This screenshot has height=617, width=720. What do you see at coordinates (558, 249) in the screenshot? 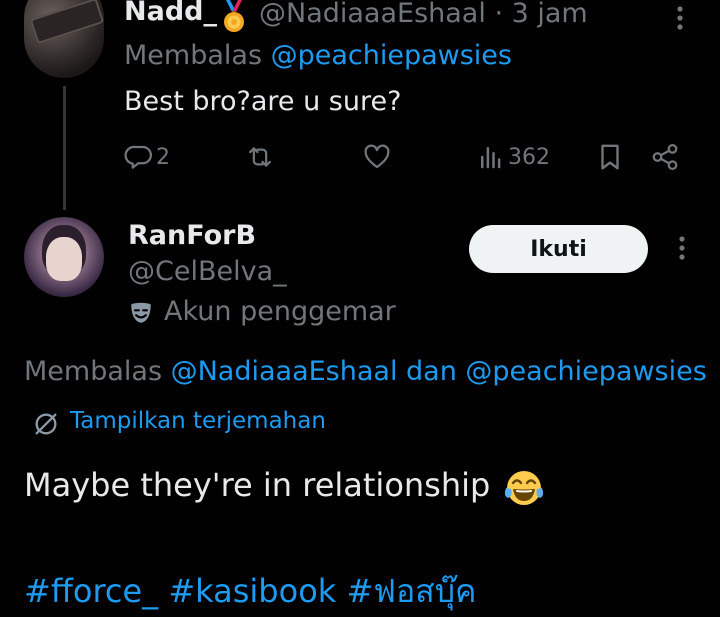
I see `follow-button: Ikuti` at bounding box center [558, 249].